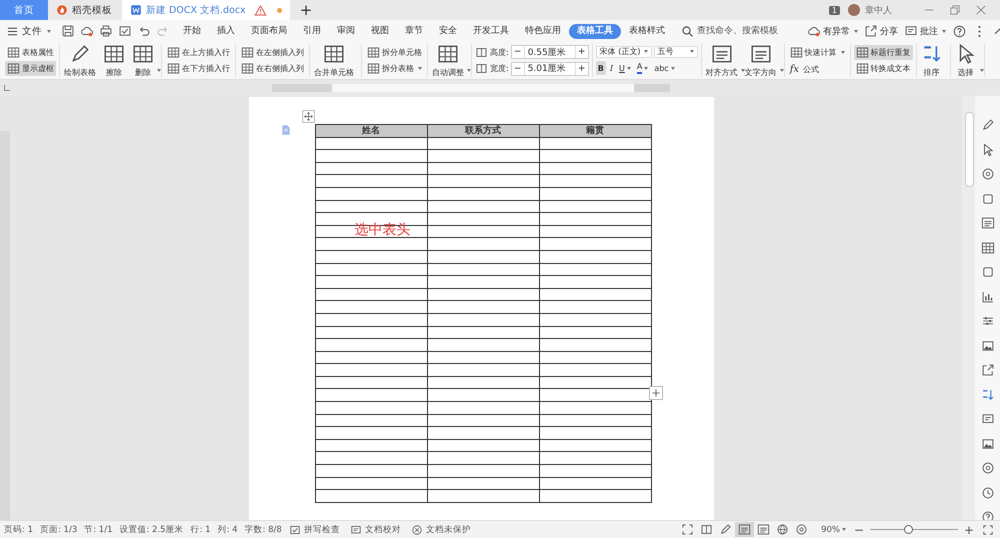  What do you see at coordinates (833, 529) in the screenshot?
I see `zoom-dropdown: 90%` at bounding box center [833, 529].